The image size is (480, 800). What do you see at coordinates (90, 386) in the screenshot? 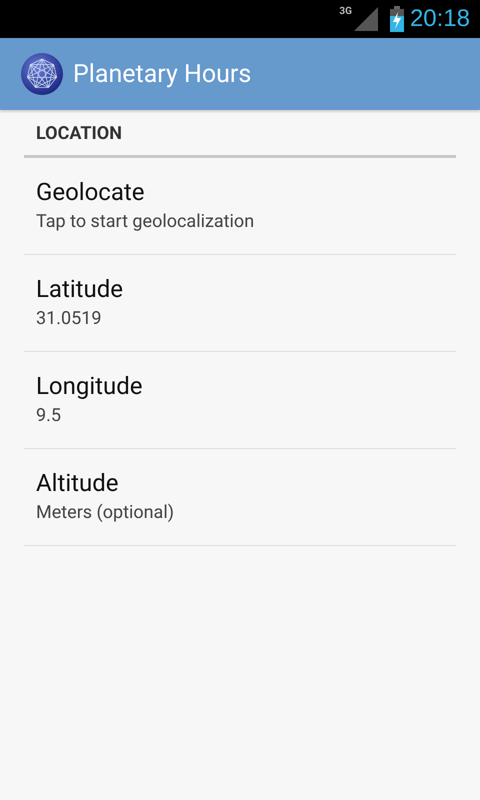
I see `preference-title: Longitude` at bounding box center [90, 386].